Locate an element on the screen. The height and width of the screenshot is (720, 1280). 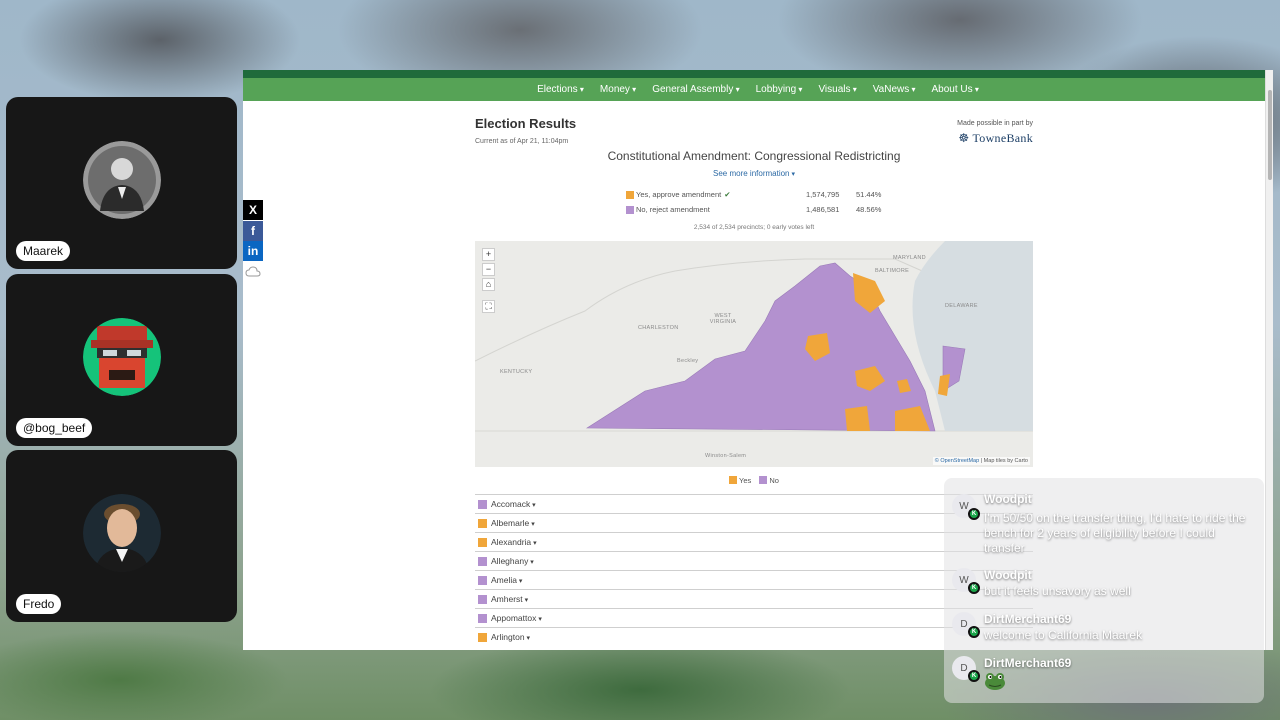
map-canvas is located at coordinates (754, 336).